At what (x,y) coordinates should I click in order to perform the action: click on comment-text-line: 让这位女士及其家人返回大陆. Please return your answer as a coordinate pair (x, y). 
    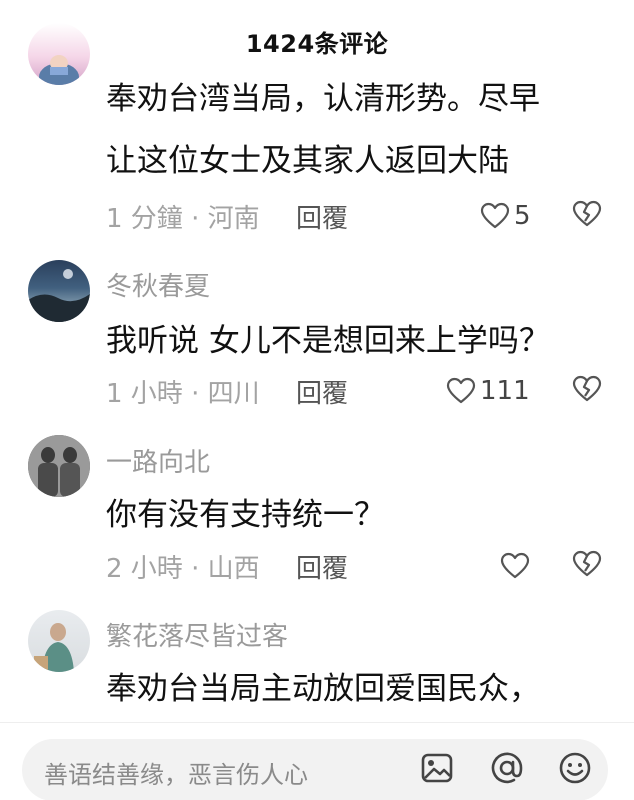
    Looking at the image, I should click on (307, 161).